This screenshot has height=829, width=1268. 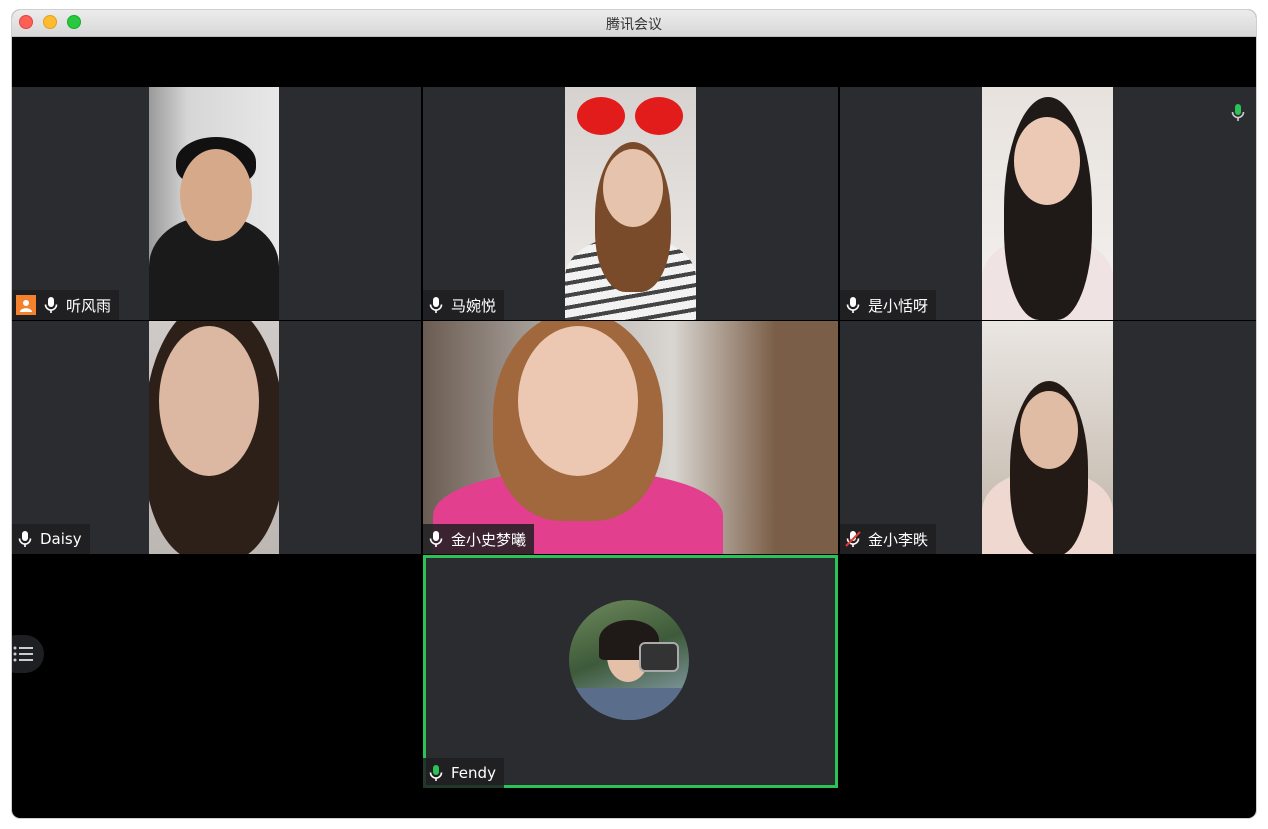 I want to click on participant-name: 是小恬呀, so click(x=898, y=305).